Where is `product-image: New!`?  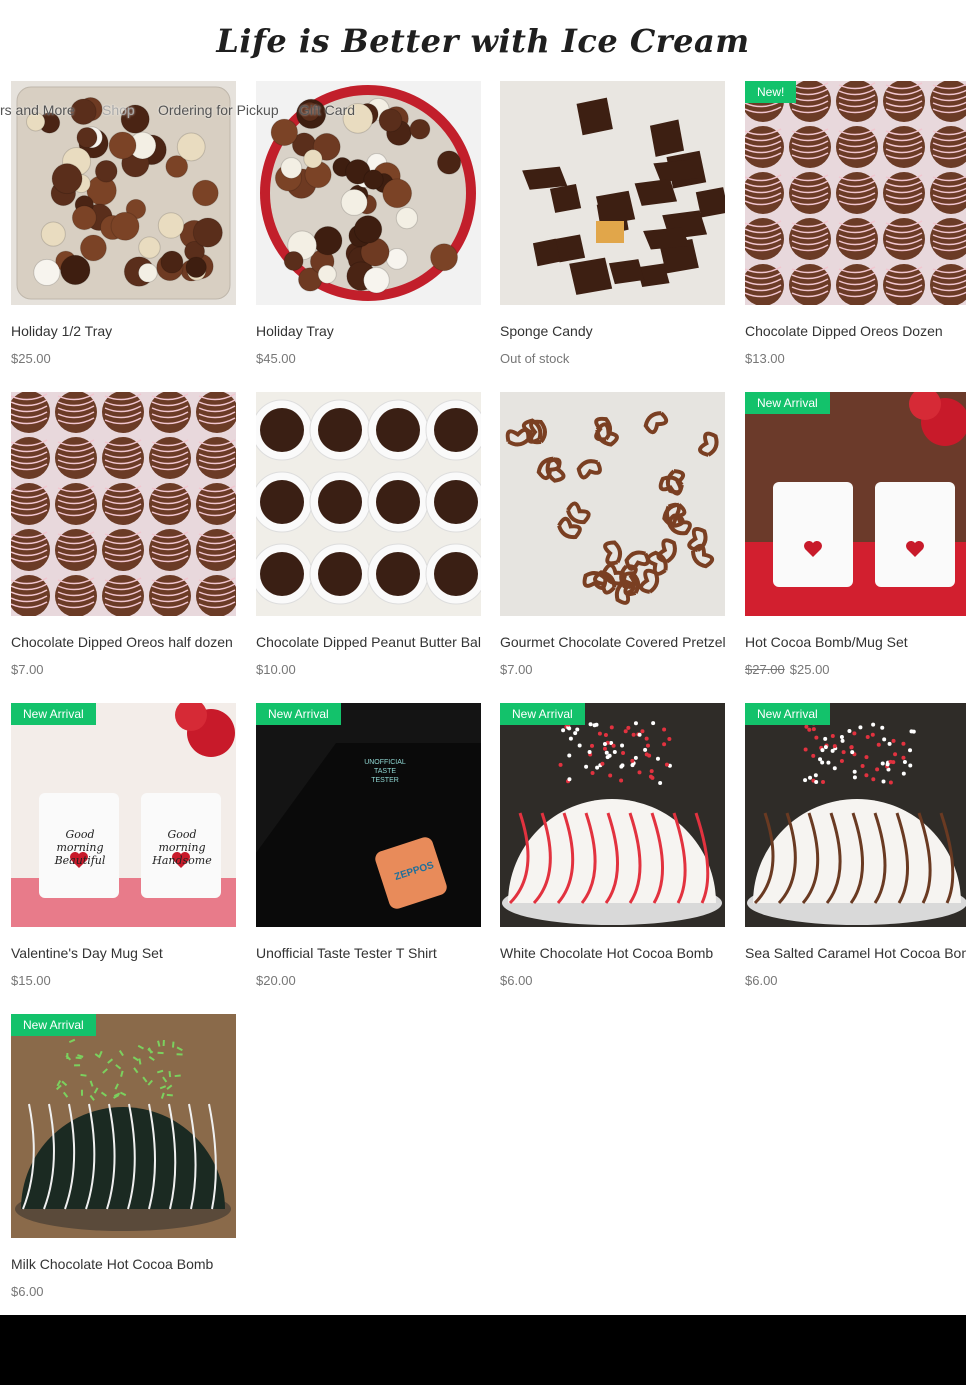
product-image: New! is located at coordinates (855, 193).